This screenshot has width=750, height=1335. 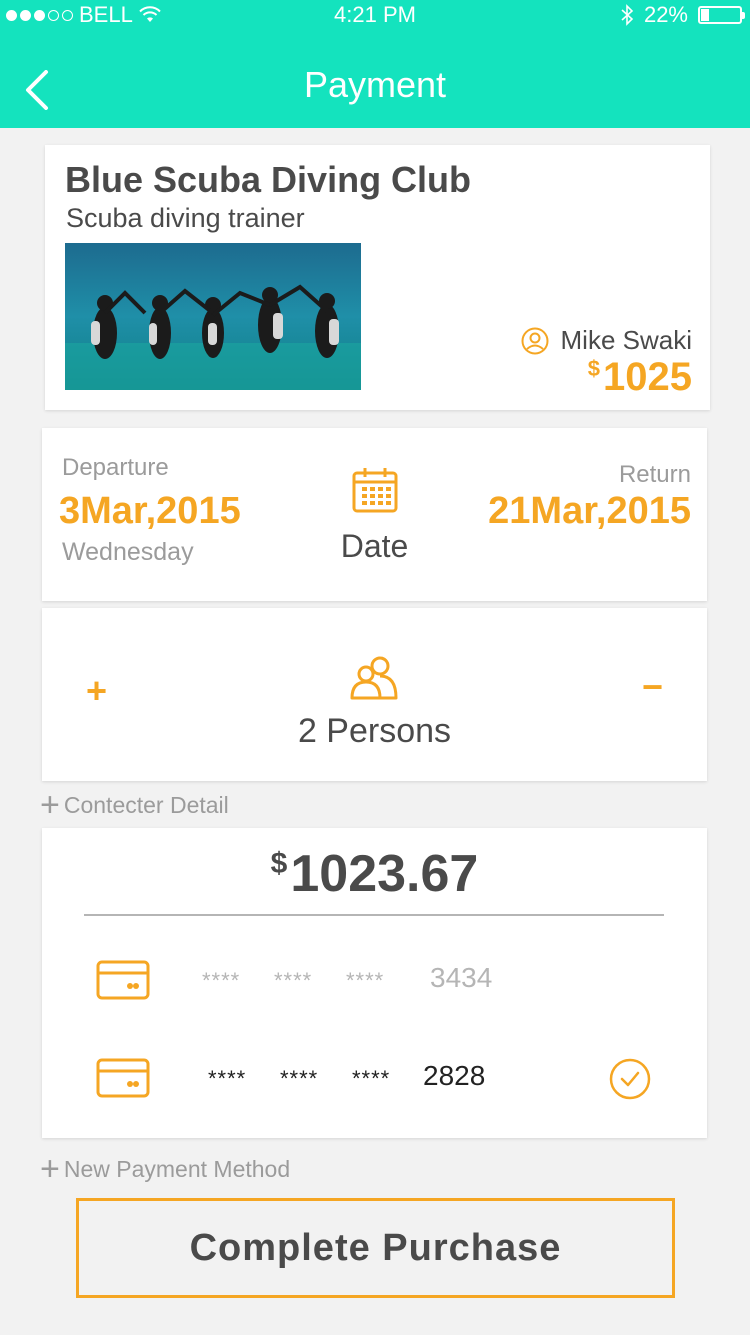 What do you see at coordinates (374, 678) in the screenshot?
I see `group-icon` at bounding box center [374, 678].